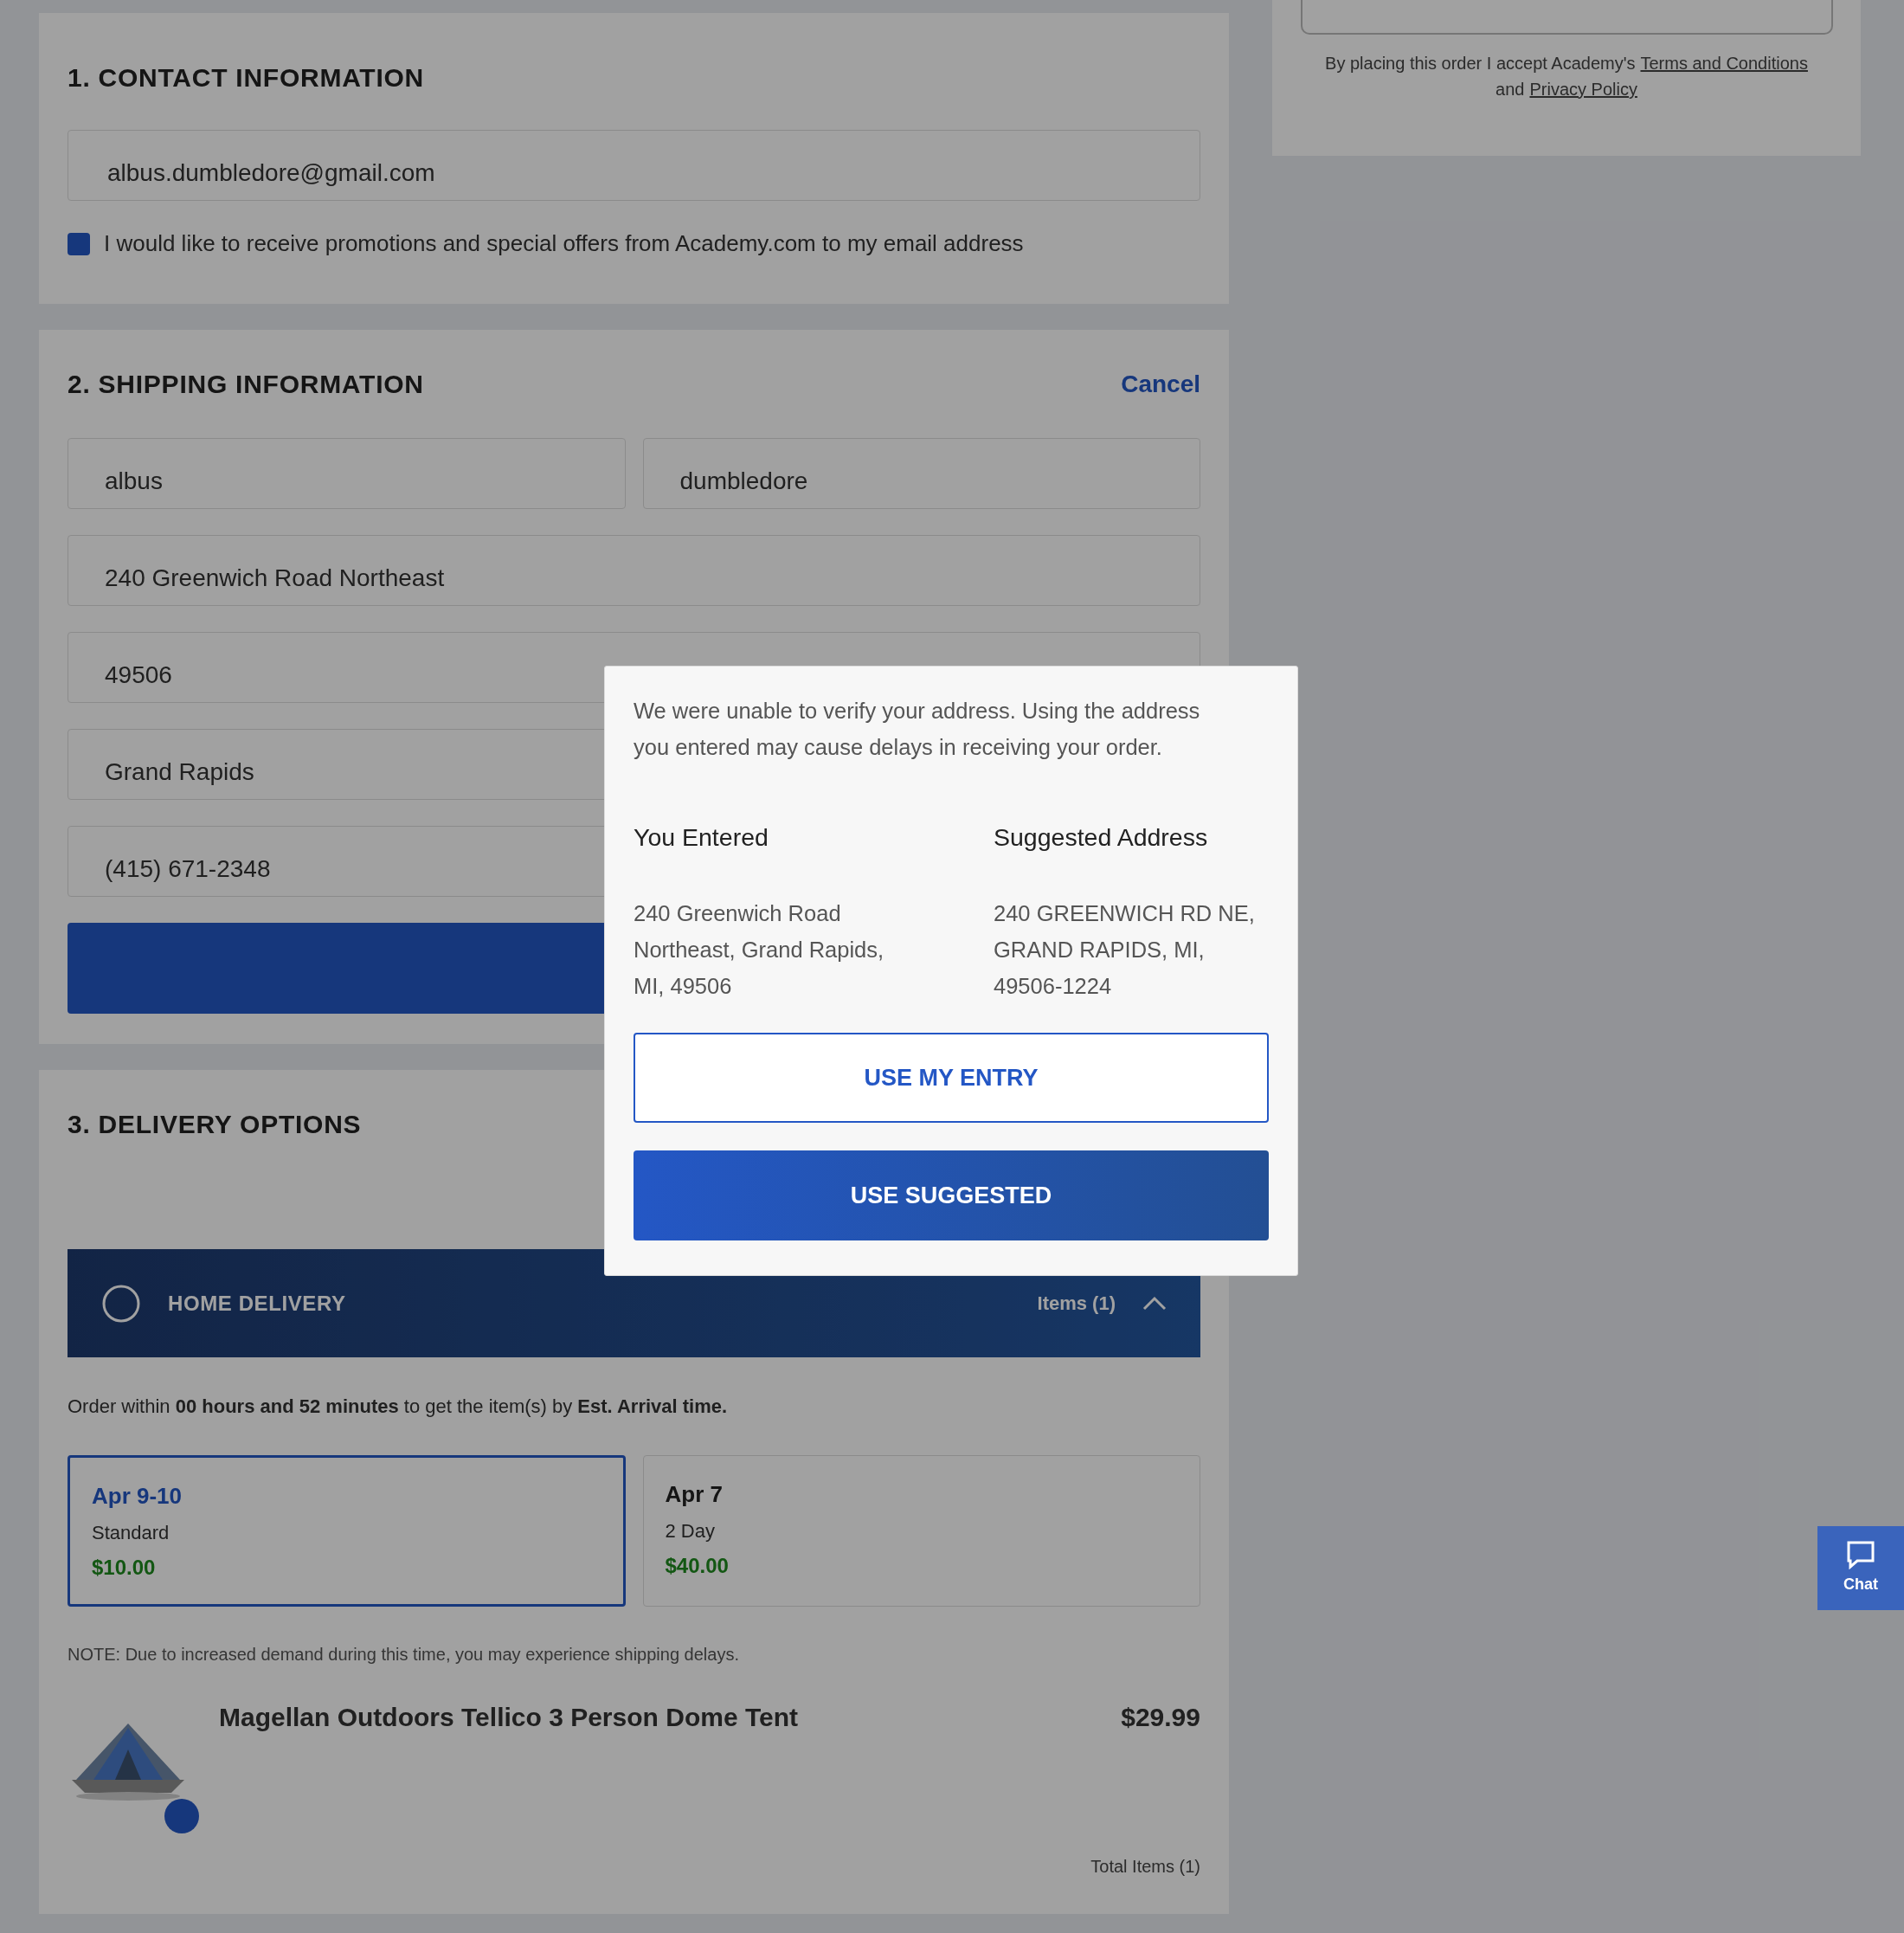  I want to click on option-price: $10.00, so click(124, 1568).